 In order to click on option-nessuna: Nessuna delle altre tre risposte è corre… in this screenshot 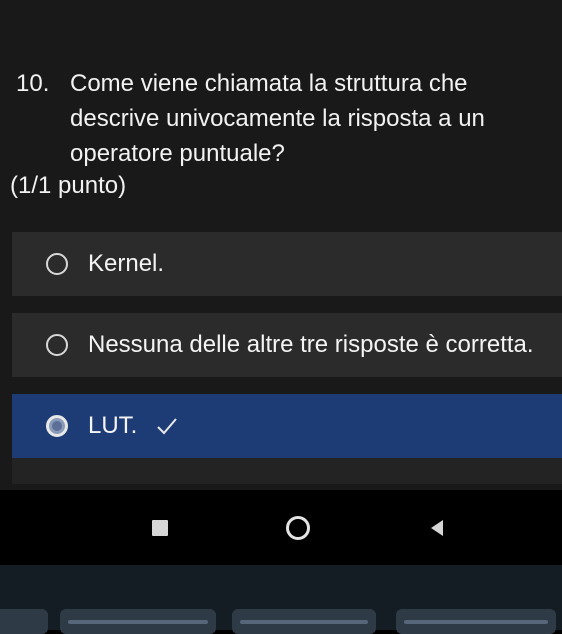, I will do `click(287, 345)`.